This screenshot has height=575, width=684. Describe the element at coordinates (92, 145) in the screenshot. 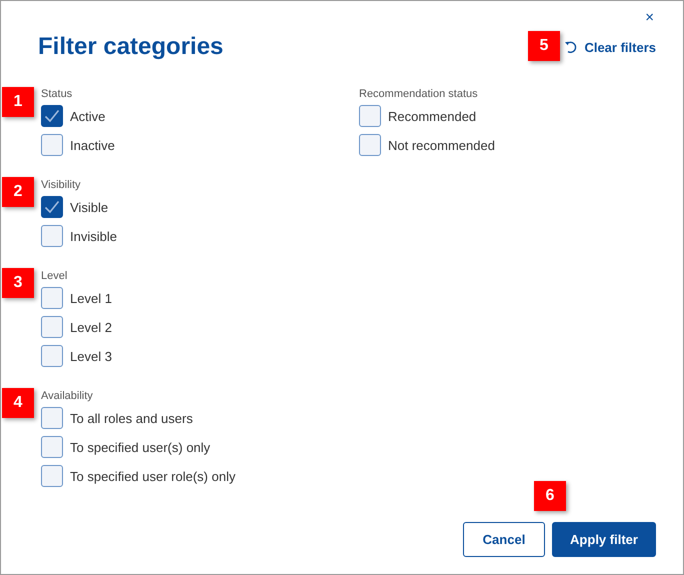

I see `checkbox-label: Inactive` at that location.